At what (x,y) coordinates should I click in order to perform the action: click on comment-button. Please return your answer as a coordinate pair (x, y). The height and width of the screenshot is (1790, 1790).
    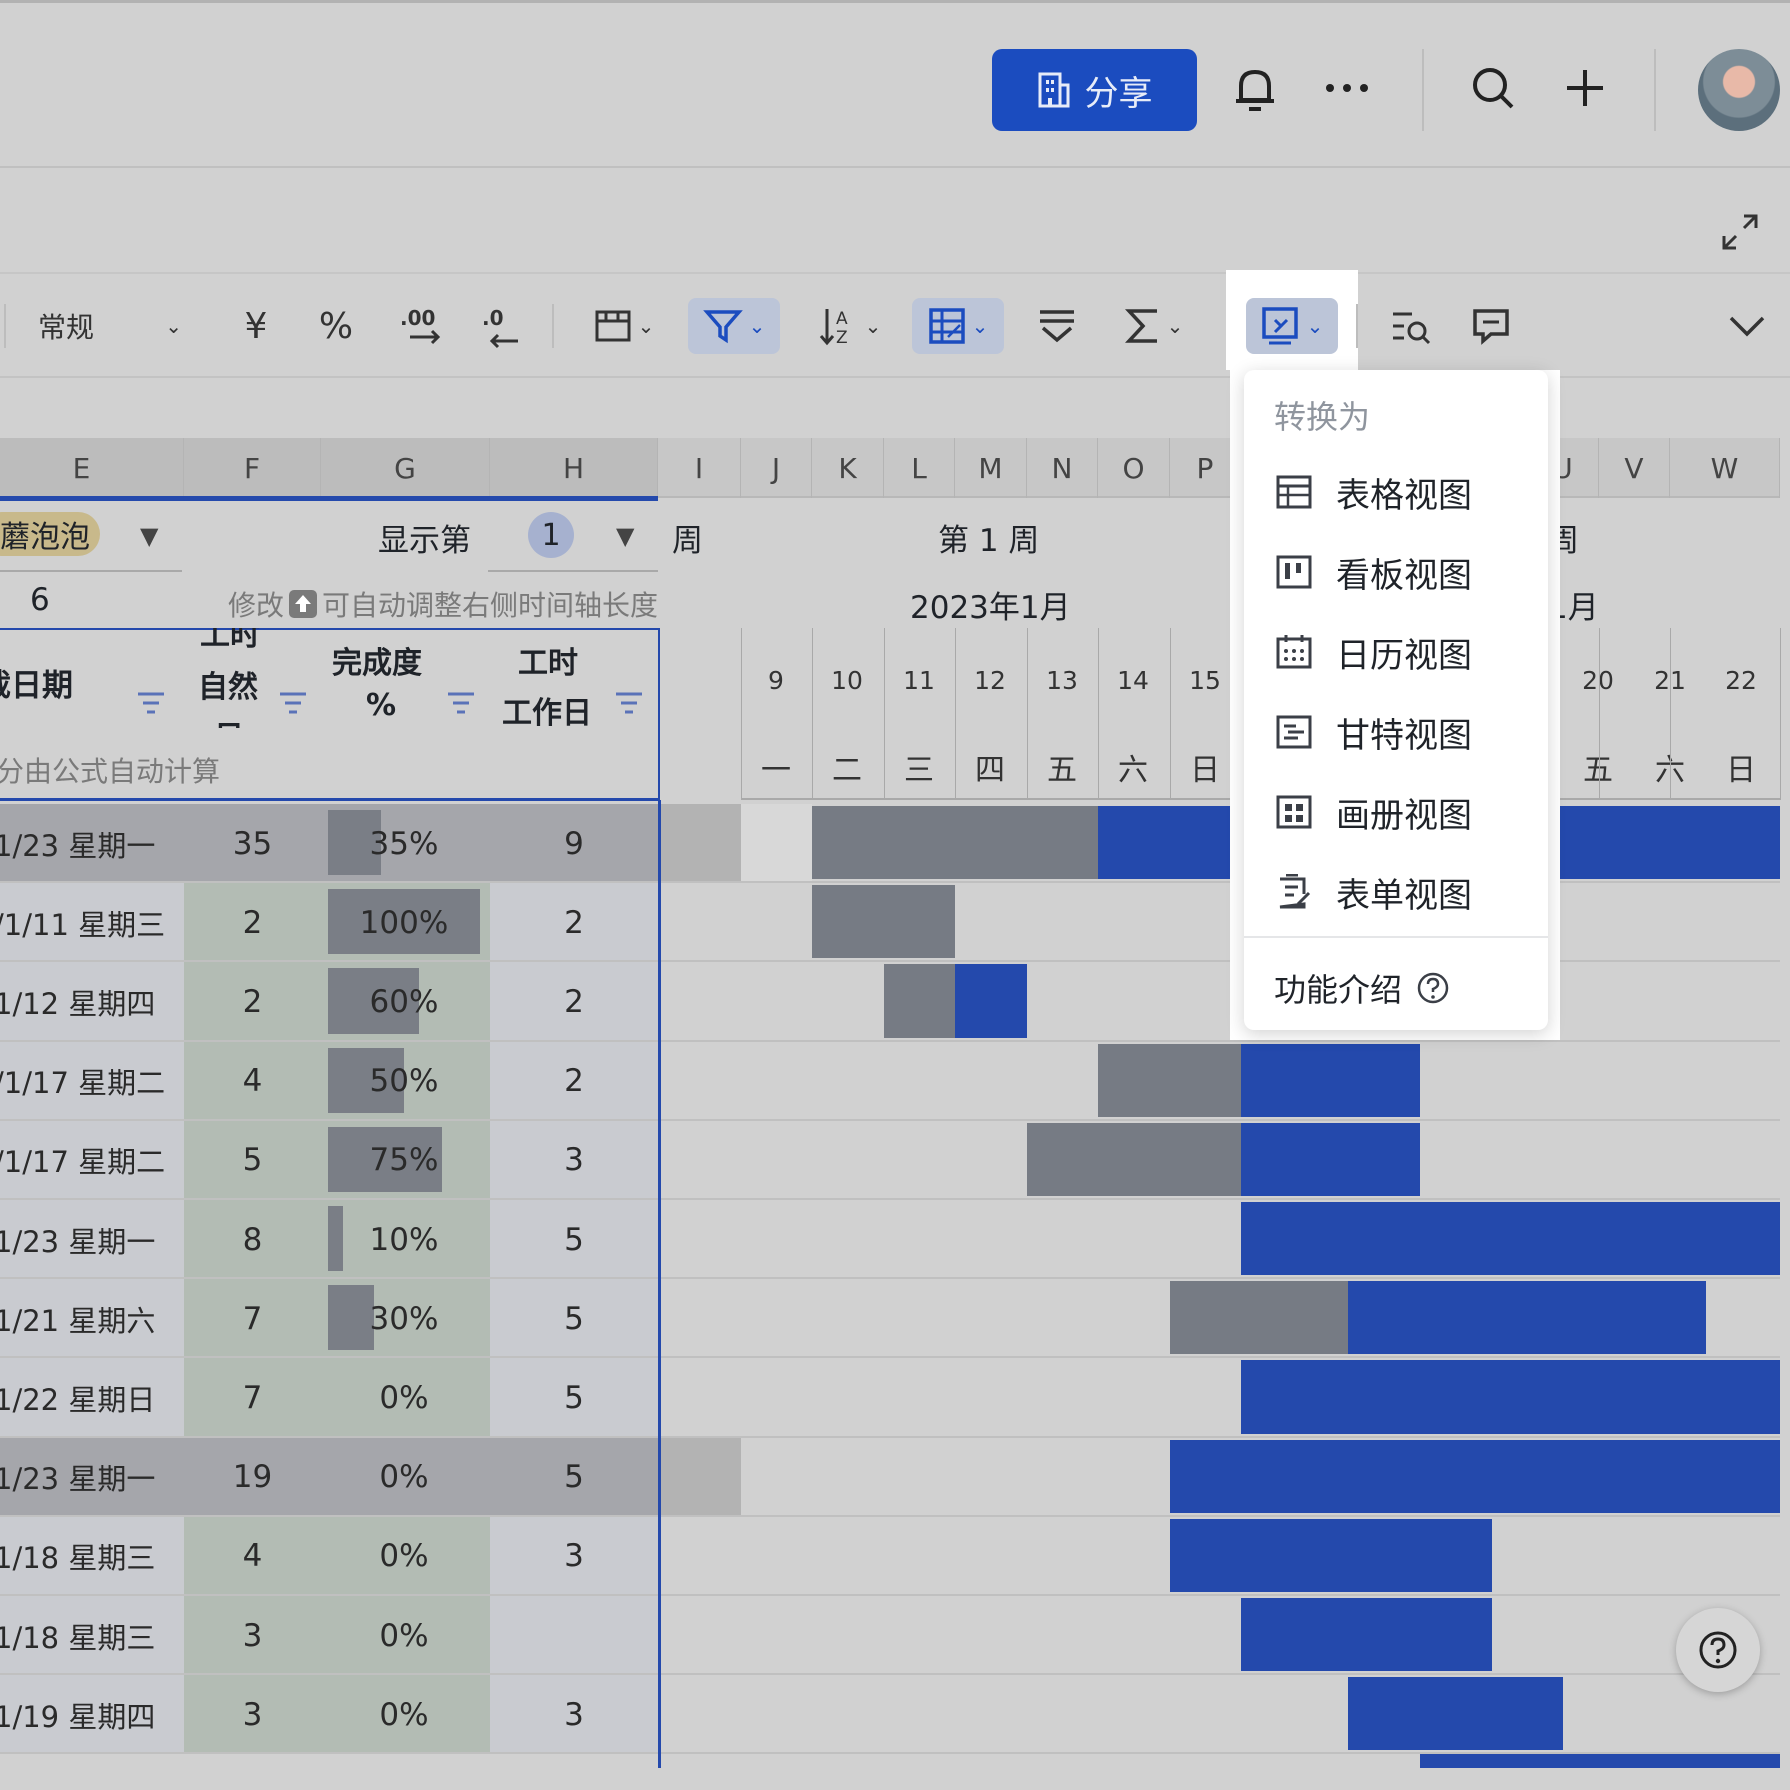
    Looking at the image, I should click on (1491, 326).